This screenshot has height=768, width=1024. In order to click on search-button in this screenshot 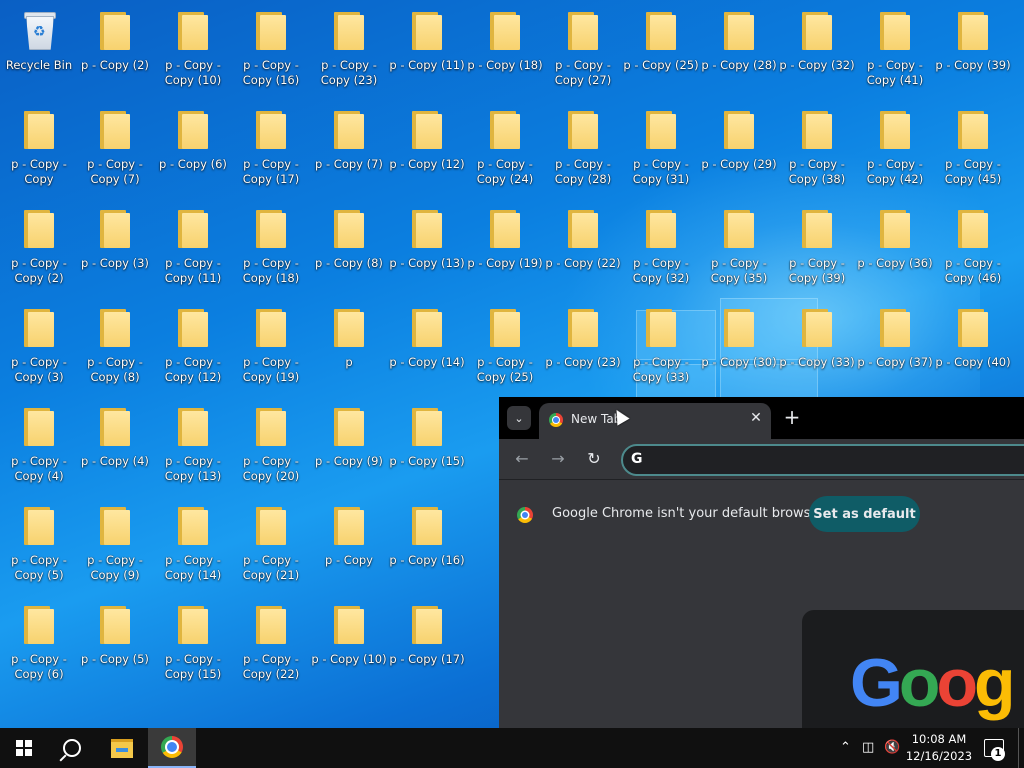, I will do `click(72, 748)`.